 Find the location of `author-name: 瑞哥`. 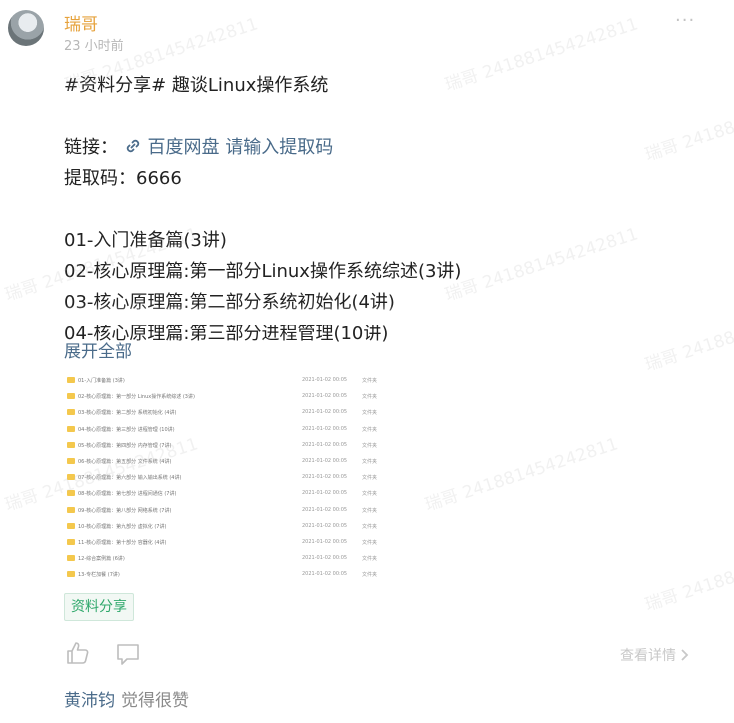

author-name: 瑞哥 is located at coordinates (81, 22).